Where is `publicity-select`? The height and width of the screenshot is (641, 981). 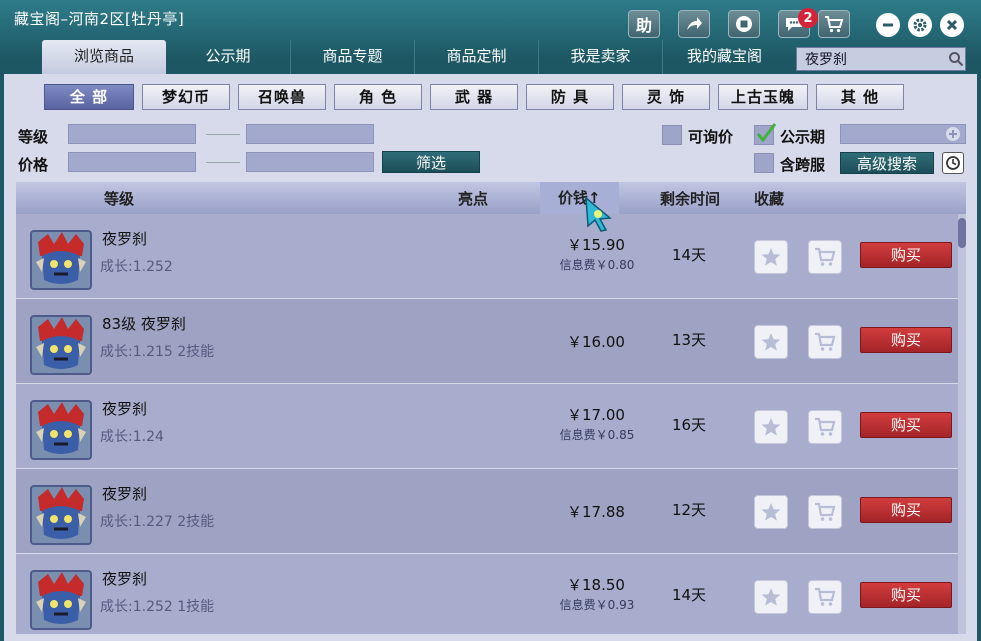
publicity-select is located at coordinates (903, 134).